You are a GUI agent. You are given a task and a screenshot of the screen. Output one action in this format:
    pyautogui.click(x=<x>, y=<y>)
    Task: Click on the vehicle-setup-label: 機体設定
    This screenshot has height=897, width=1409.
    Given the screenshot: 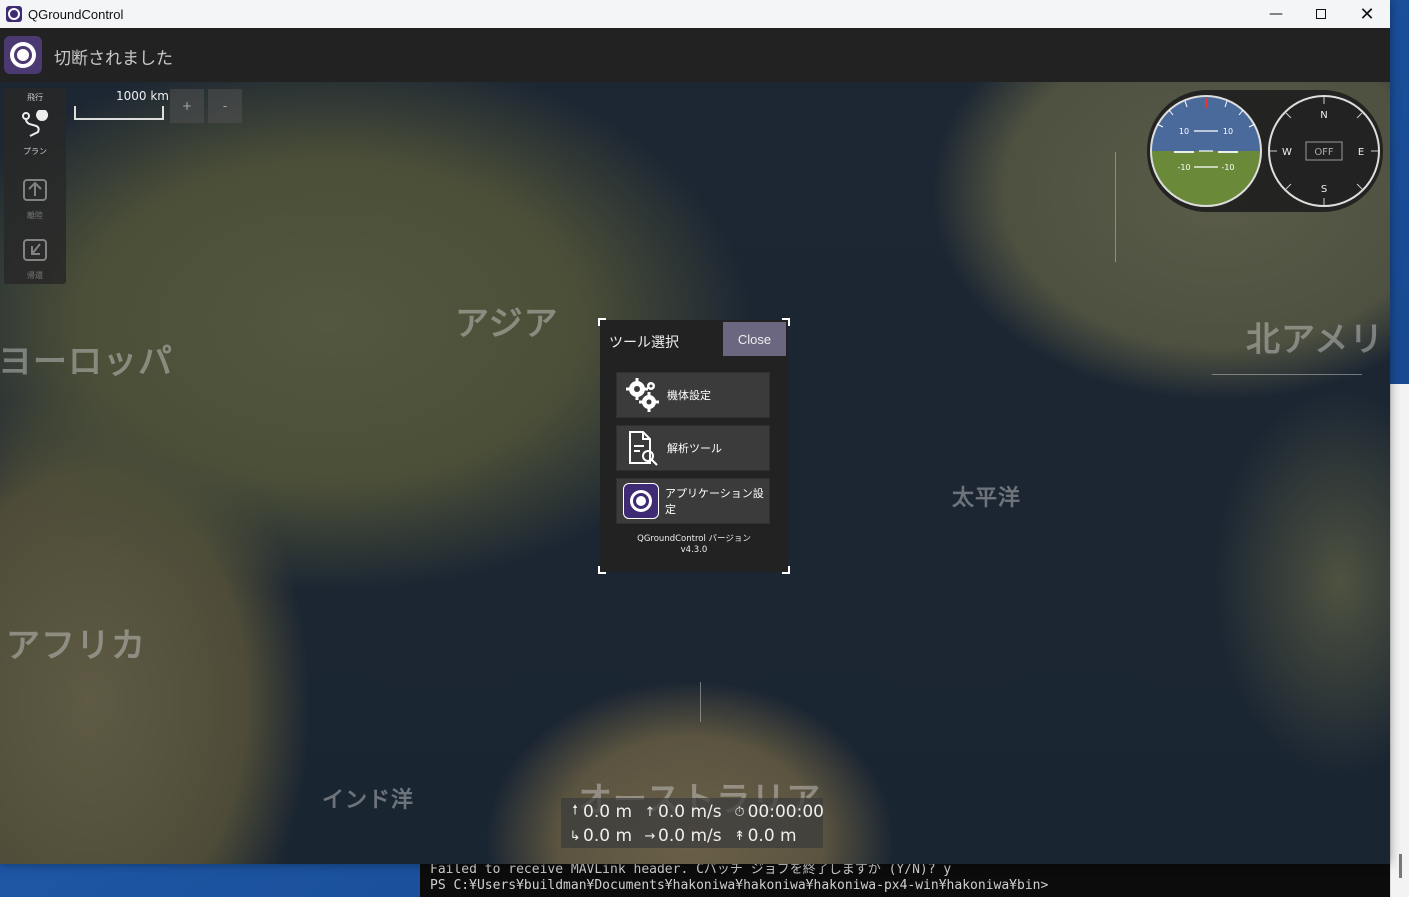 What is the action you would take?
    pyautogui.click(x=689, y=395)
    